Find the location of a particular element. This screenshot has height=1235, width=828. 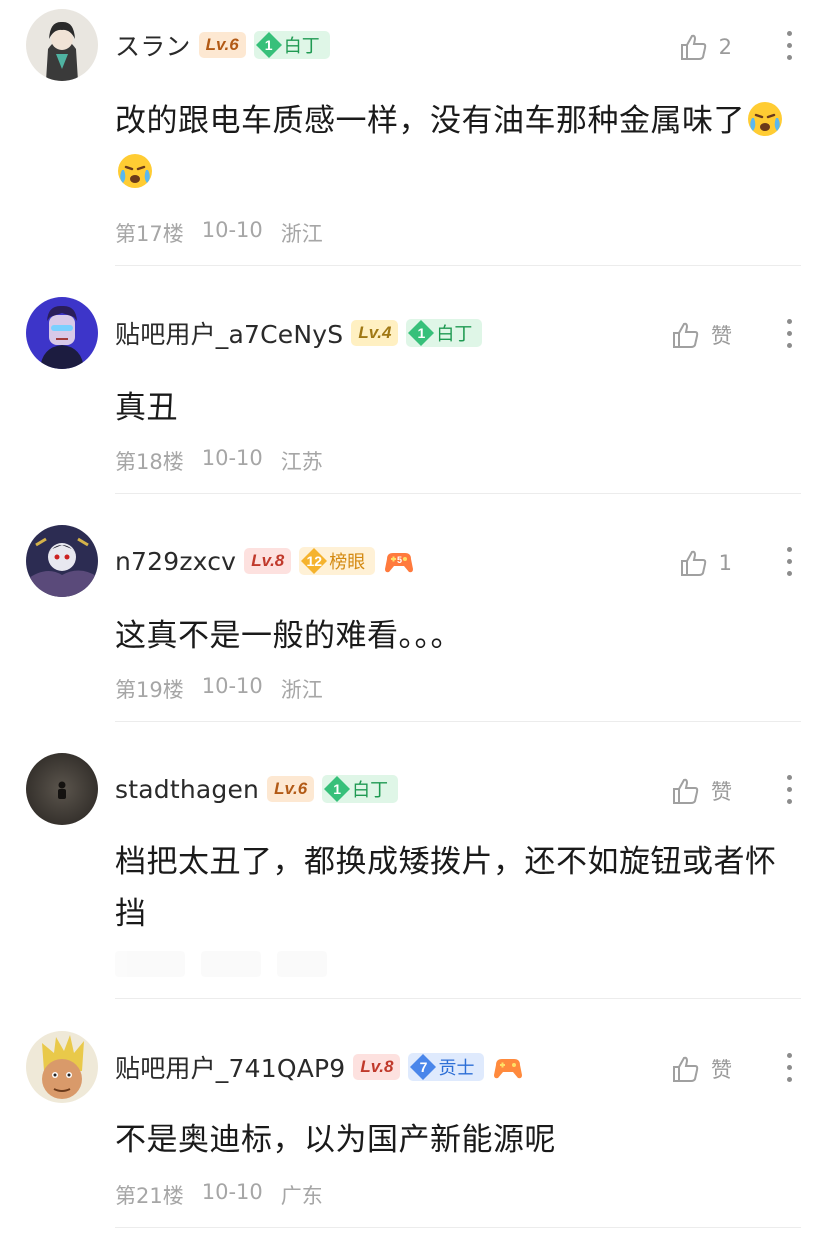

username: スラン is located at coordinates (153, 45).